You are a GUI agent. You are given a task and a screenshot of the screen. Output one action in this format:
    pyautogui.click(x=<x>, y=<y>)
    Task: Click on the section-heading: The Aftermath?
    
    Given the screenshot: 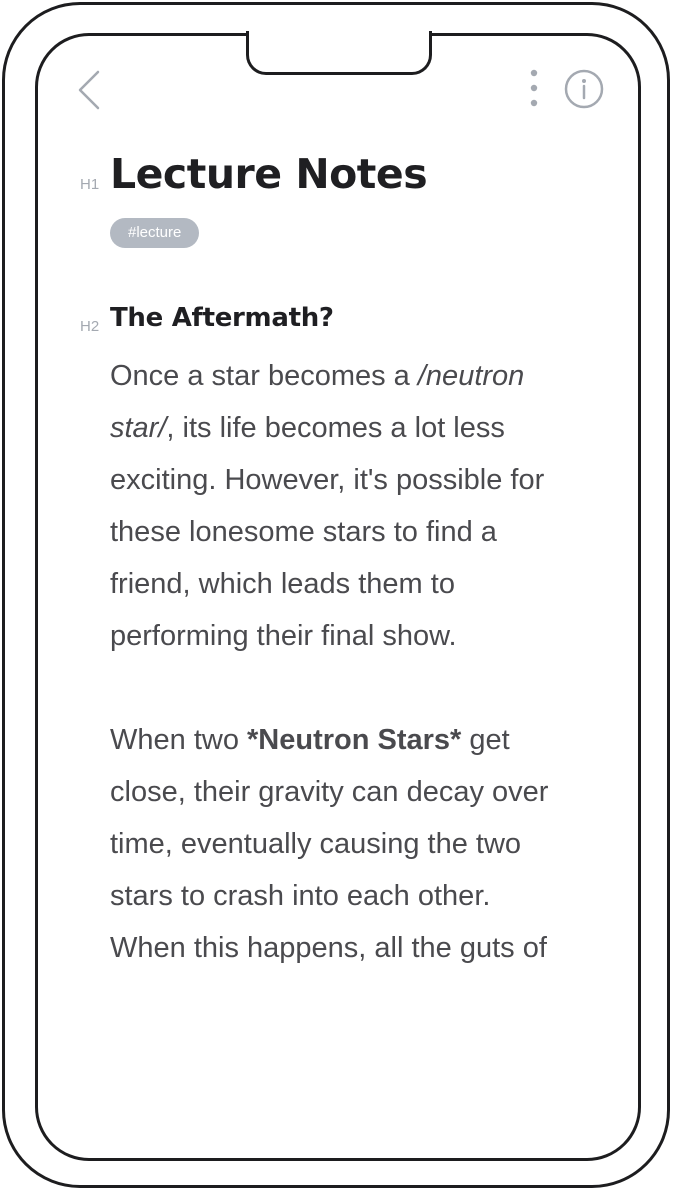 What is the action you would take?
    pyautogui.click(x=222, y=318)
    